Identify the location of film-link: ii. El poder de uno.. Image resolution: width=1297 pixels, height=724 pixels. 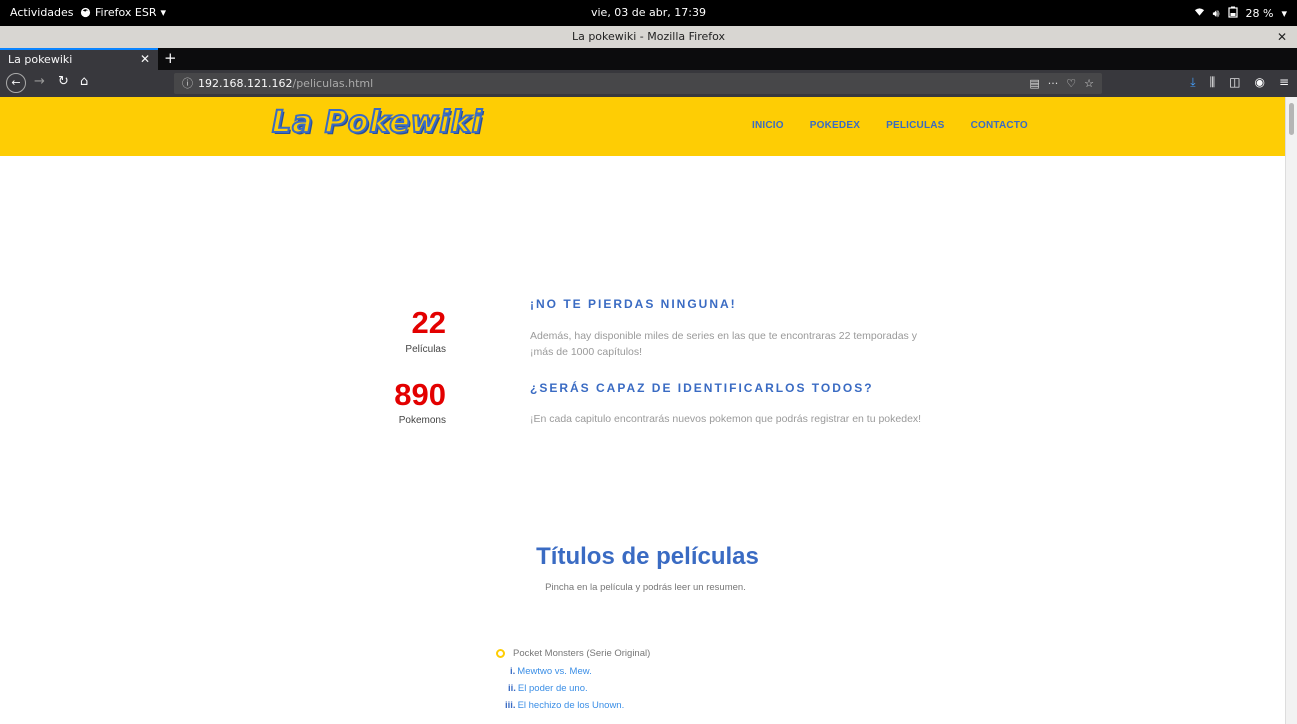
(548, 688).